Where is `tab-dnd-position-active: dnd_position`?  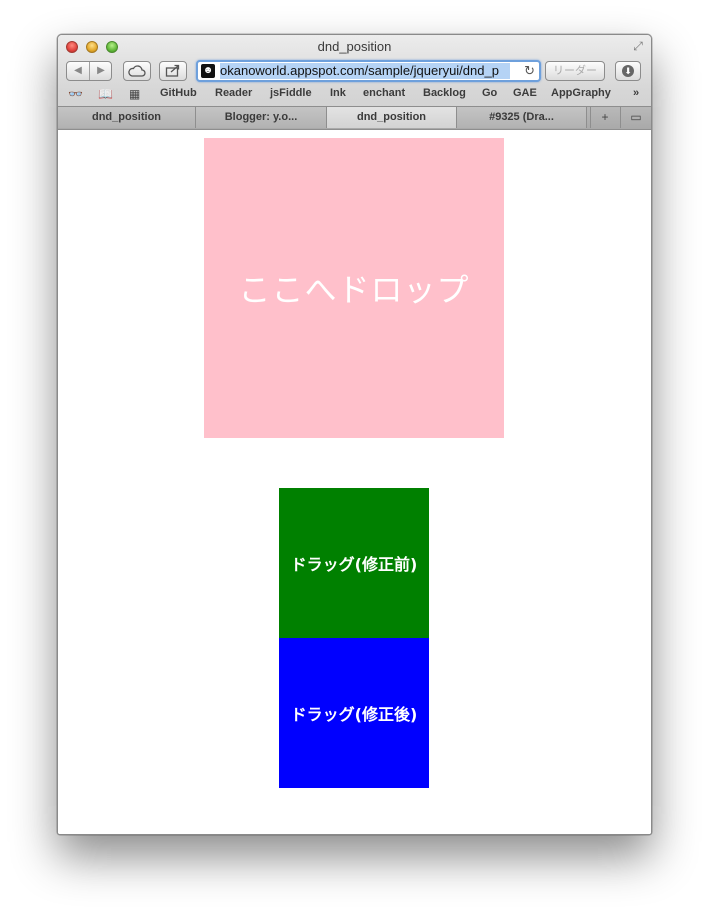 tab-dnd-position-active: dnd_position is located at coordinates (392, 117).